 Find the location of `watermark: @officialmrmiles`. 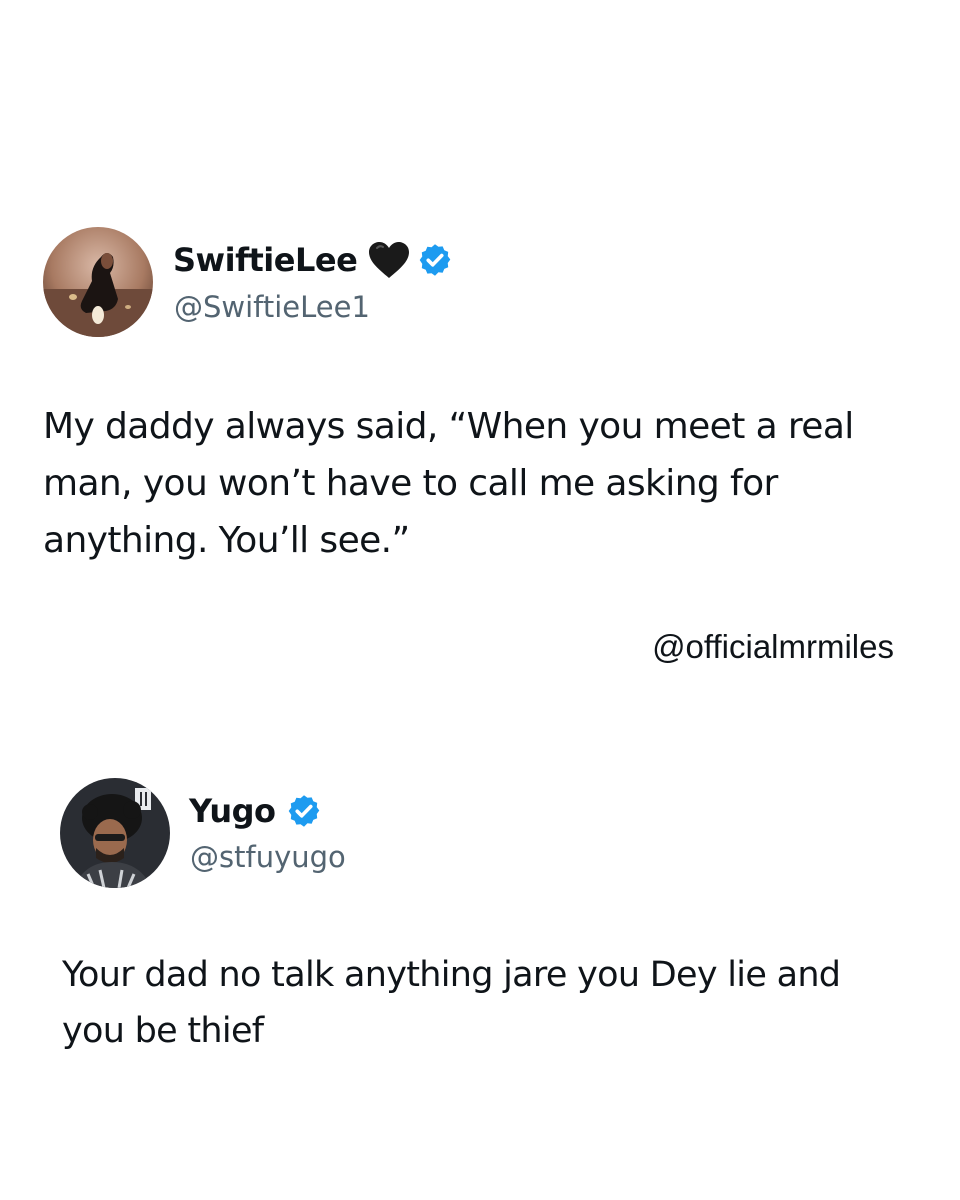

watermark: @officialmrmiles is located at coordinates (773, 646).